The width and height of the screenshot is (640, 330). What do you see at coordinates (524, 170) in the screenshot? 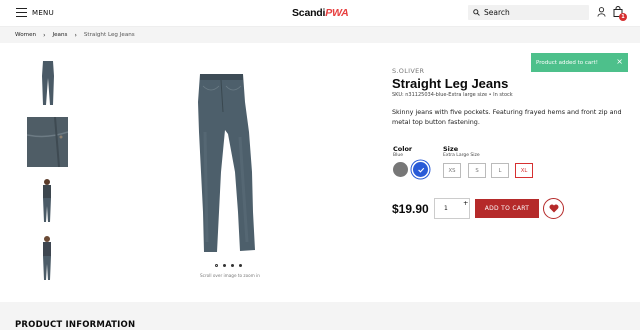
I see `size-option-xl: XL` at bounding box center [524, 170].